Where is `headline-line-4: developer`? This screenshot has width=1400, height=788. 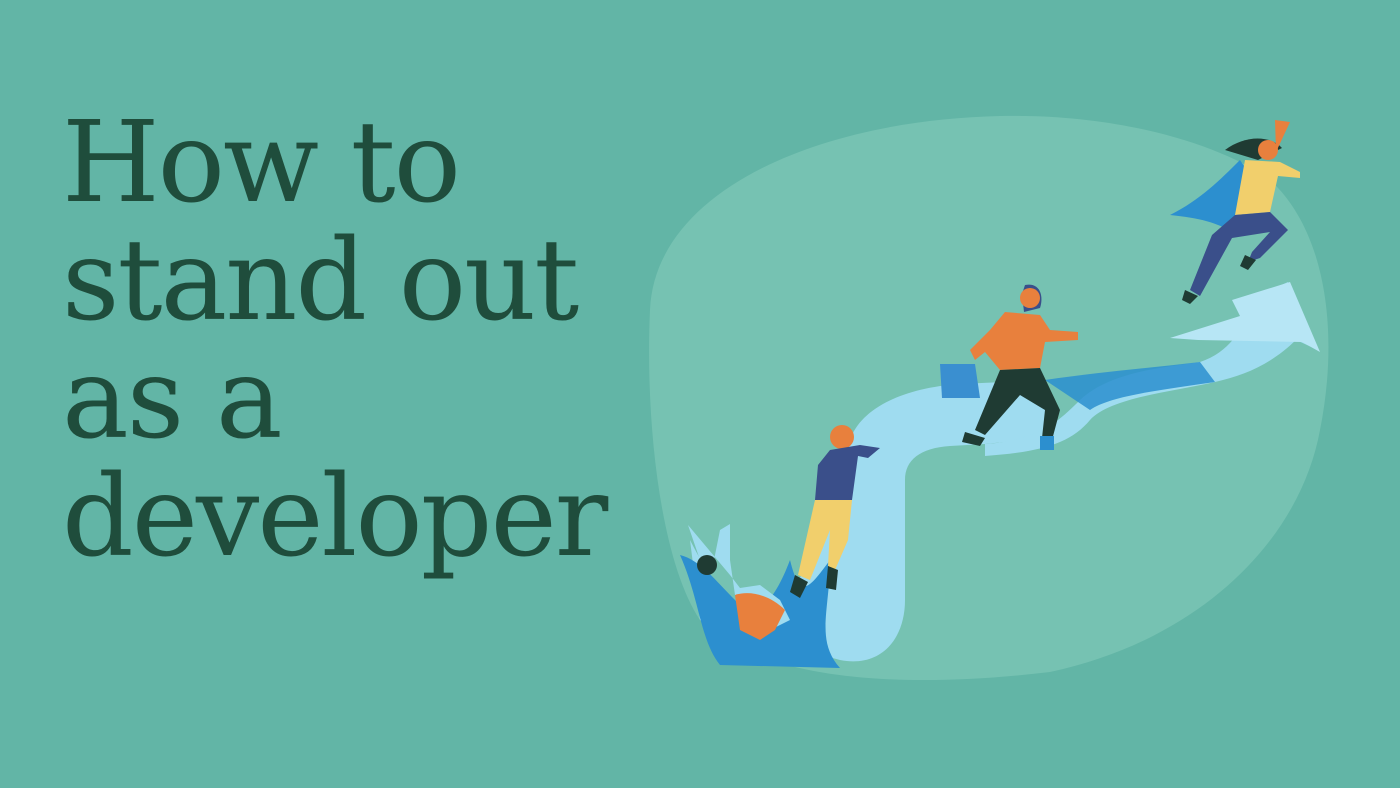
headline-line-4: developer is located at coordinates (335, 517).